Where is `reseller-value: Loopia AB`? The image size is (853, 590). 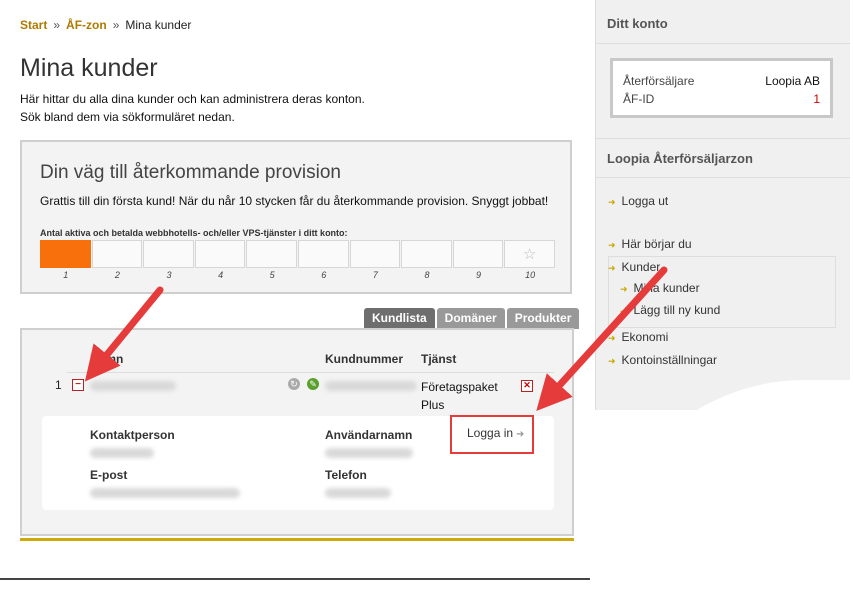
reseller-value: Loopia AB is located at coordinates (792, 81).